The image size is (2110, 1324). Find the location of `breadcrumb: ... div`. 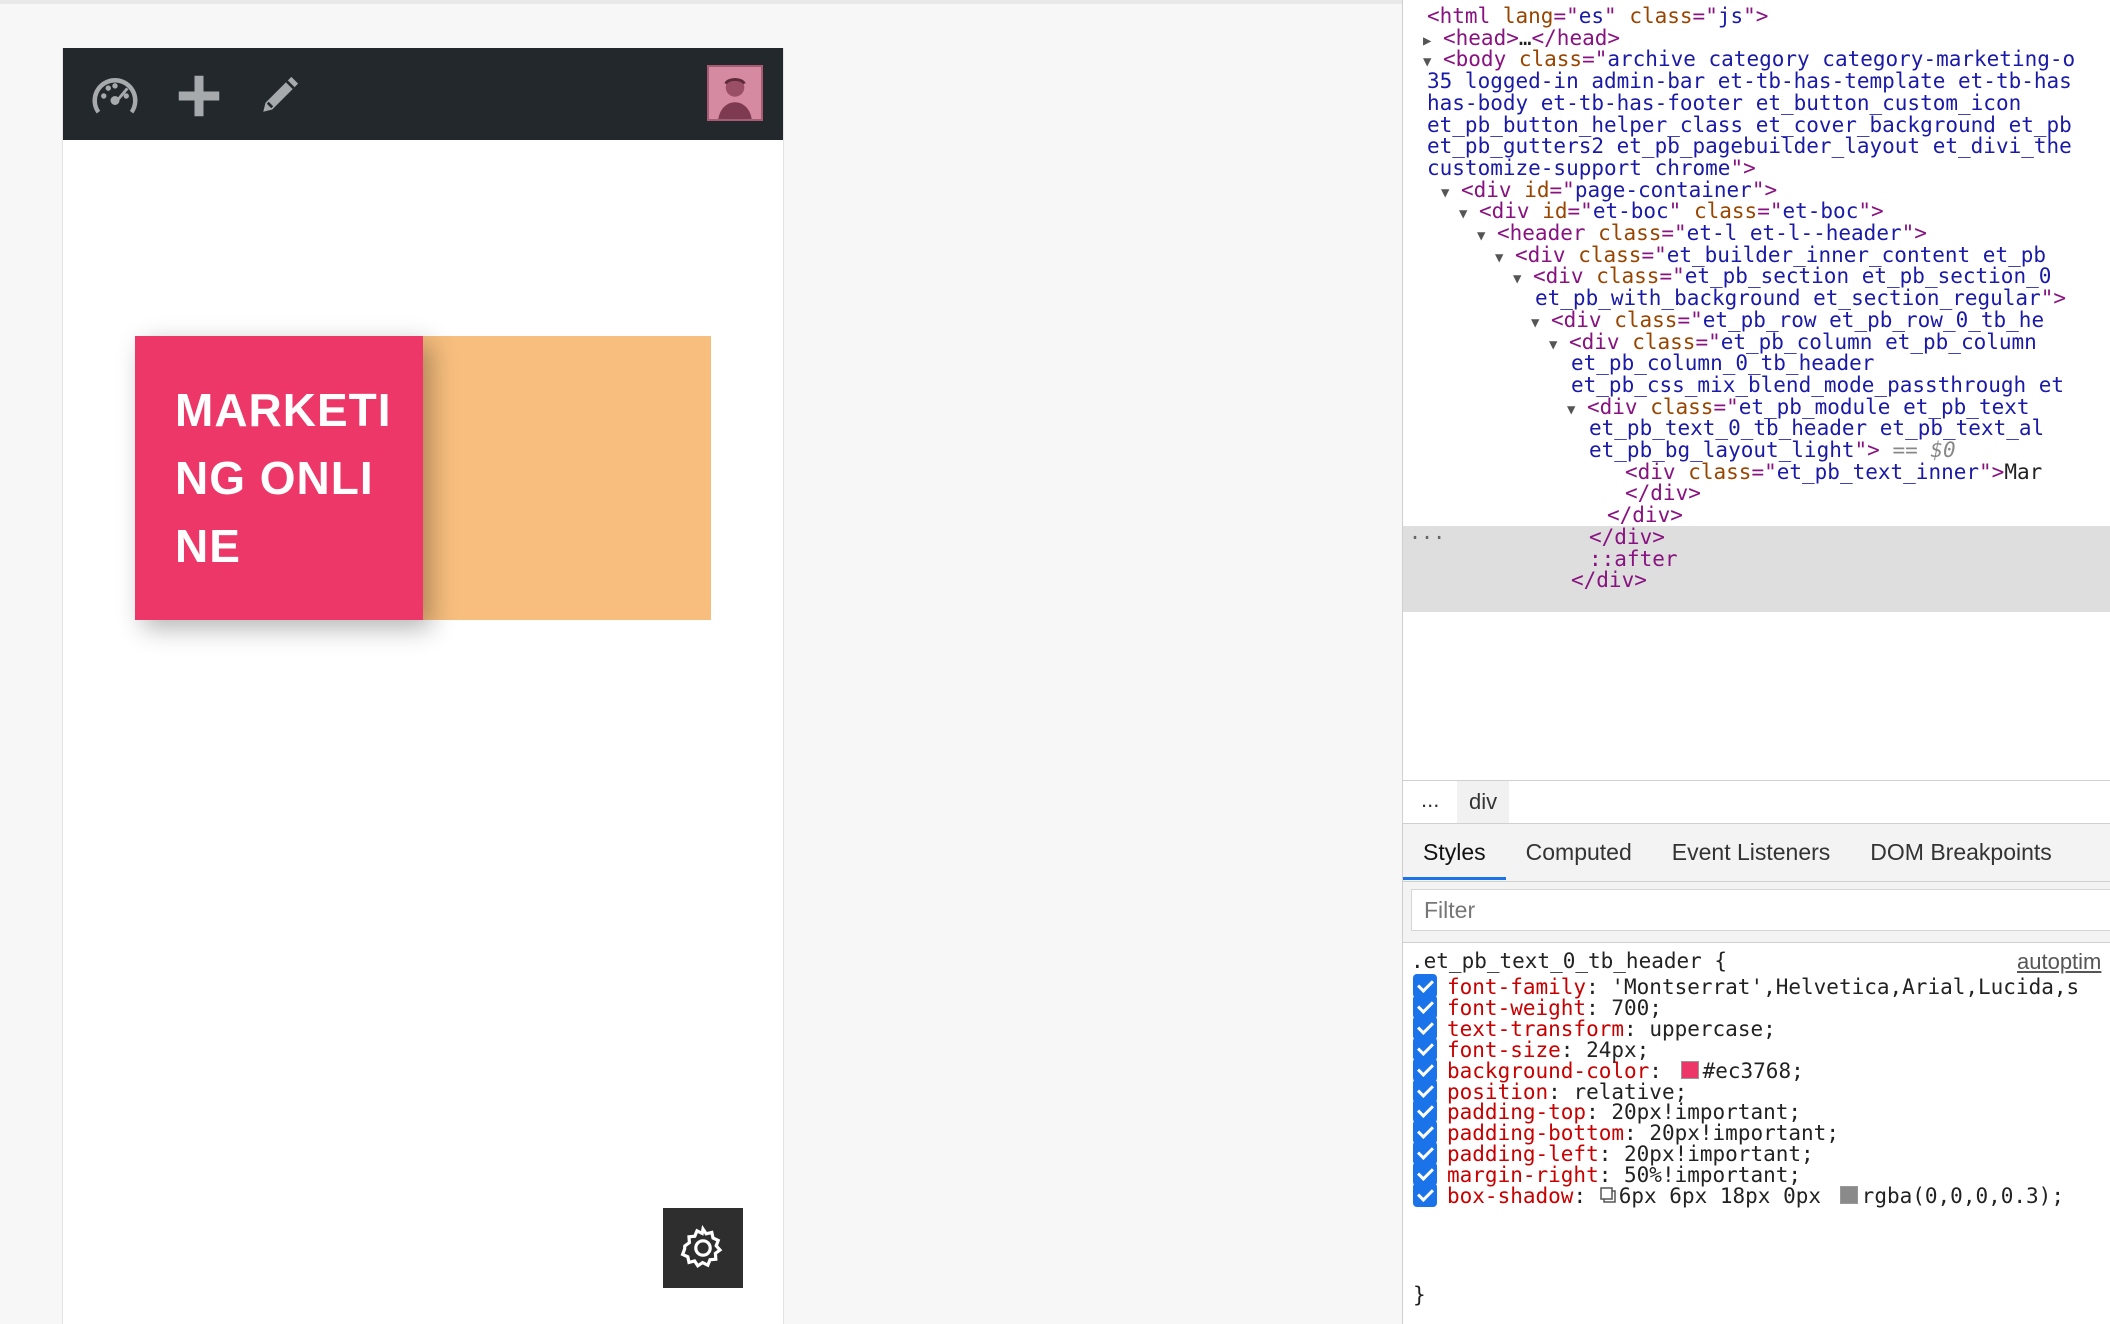

breadcrumb: ... div is located at coordinates (1756, 802).